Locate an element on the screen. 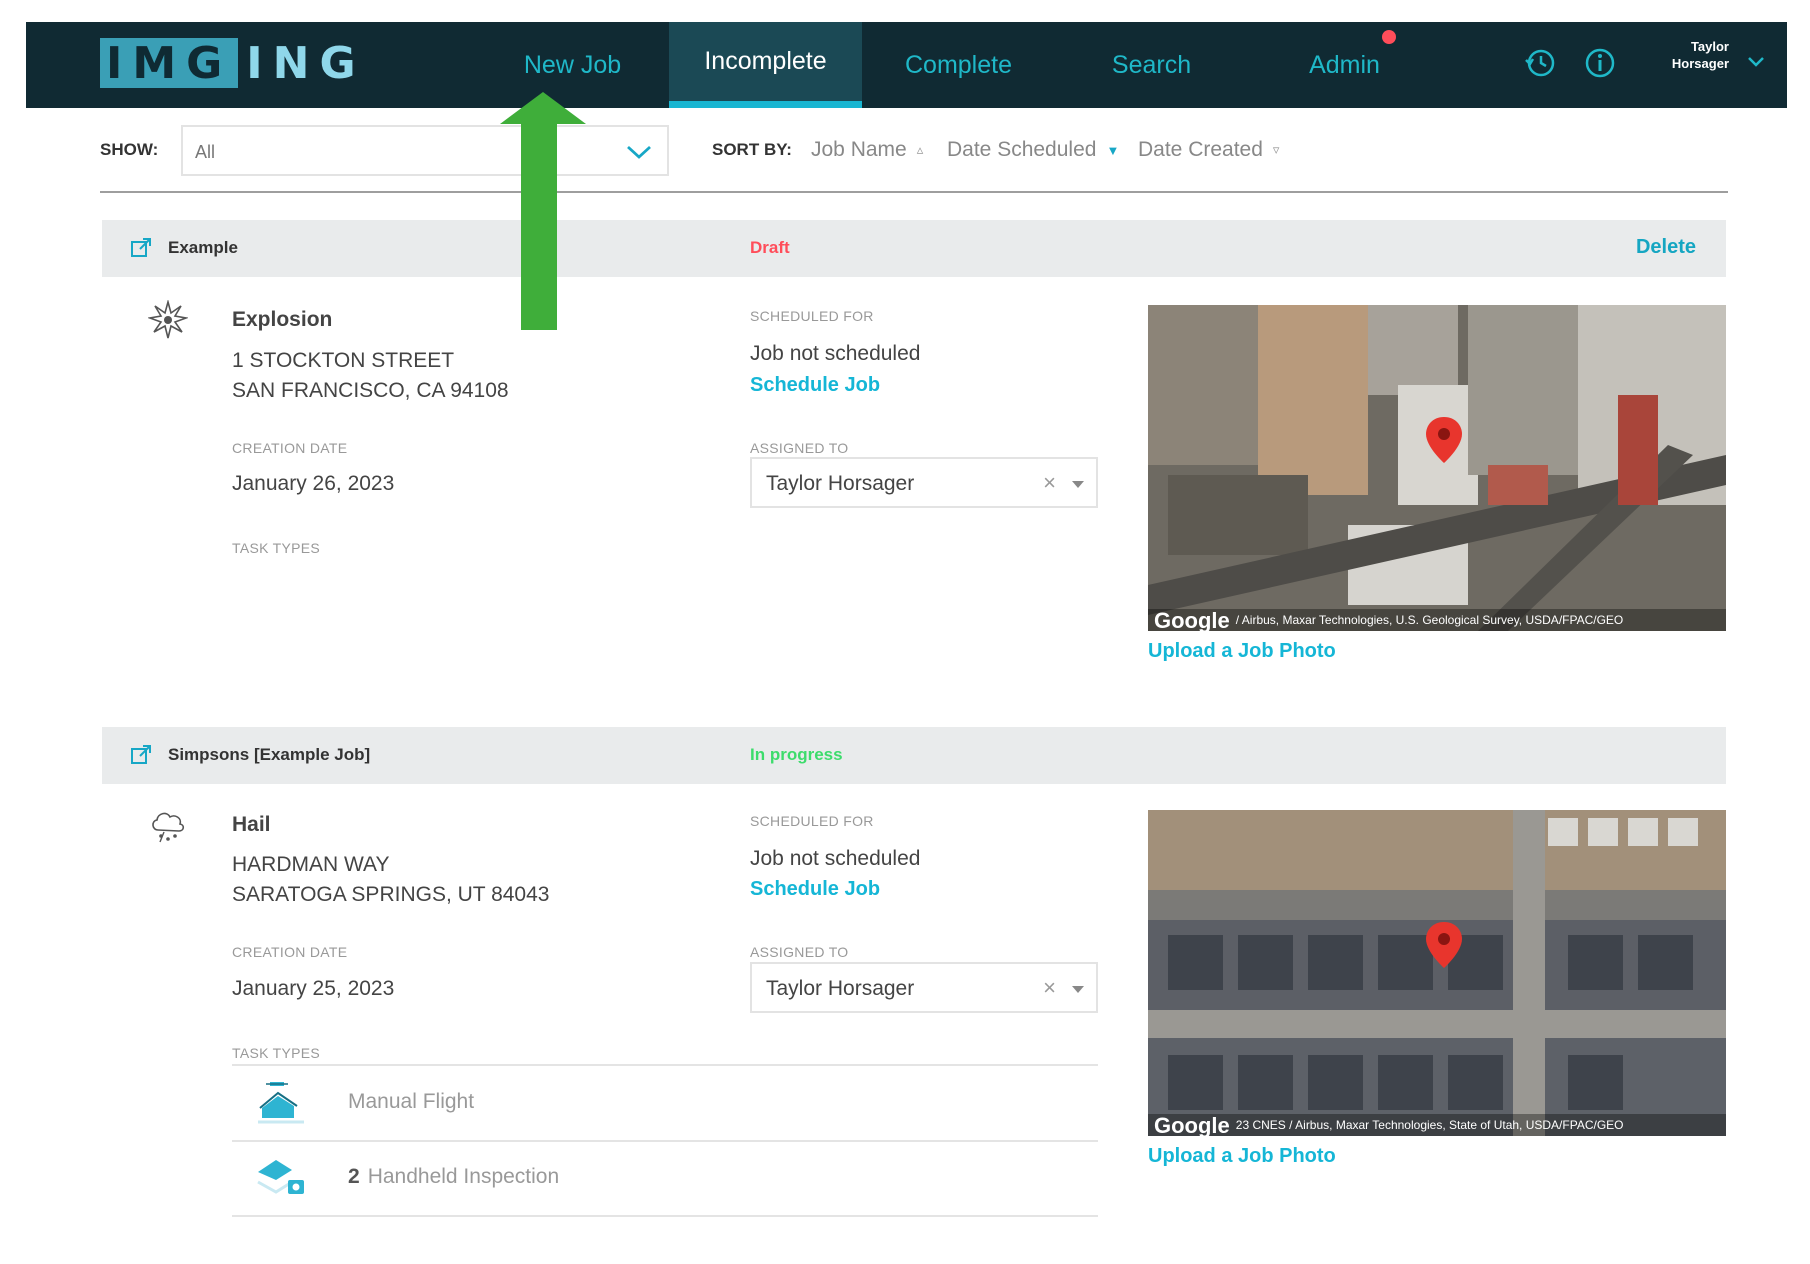  handheld-camera-icon is located at coordinates (280, 1177).